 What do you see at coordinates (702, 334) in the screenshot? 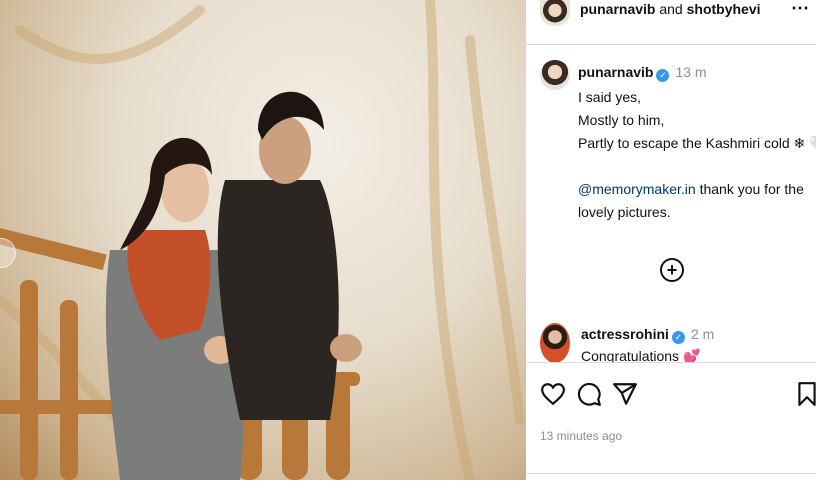
I see `comment-time: 2 m` at bounding box center [702, 334].